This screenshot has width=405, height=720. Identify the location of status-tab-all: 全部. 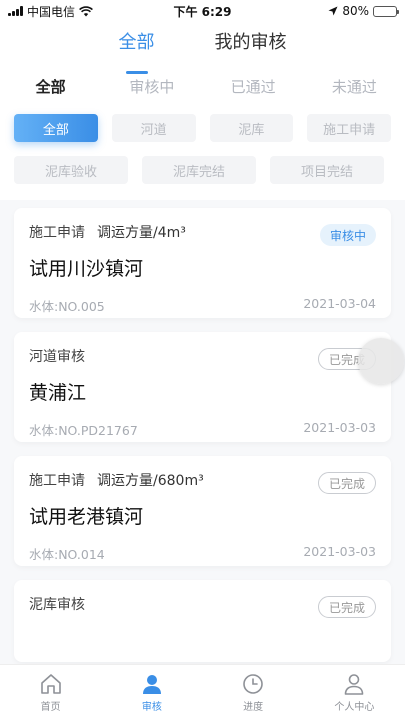
(50, 88).